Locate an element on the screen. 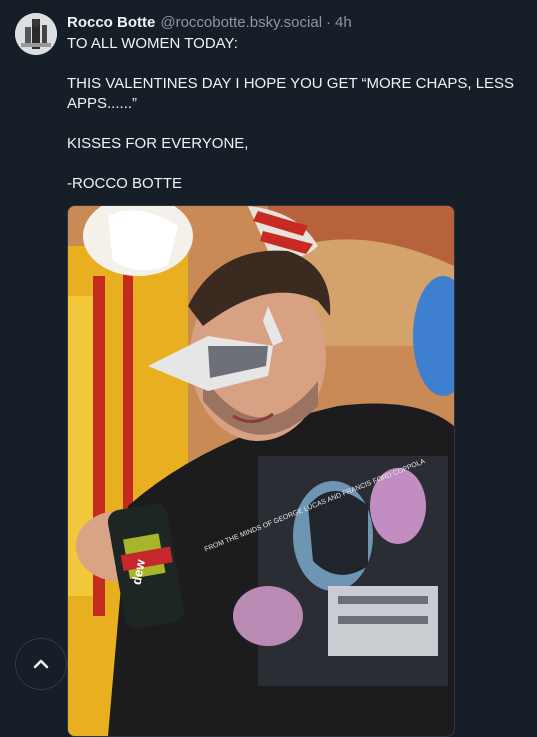 This screenshot has height=737, width=537. avatar is located at coordinates (36, 34).